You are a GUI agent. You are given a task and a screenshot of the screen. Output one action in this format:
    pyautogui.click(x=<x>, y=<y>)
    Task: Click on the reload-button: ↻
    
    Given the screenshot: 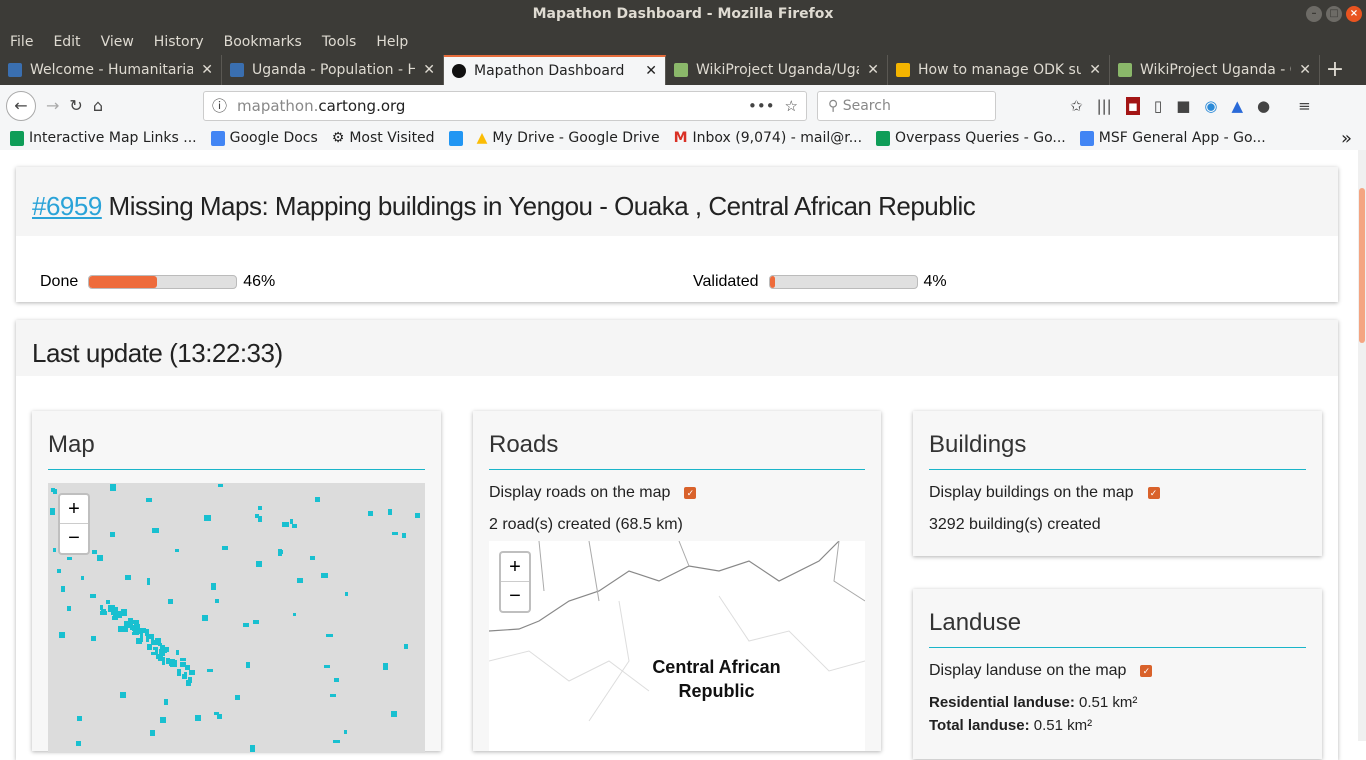 What is the action you would take?
    pyautogui.click(x=75, y=105)
    